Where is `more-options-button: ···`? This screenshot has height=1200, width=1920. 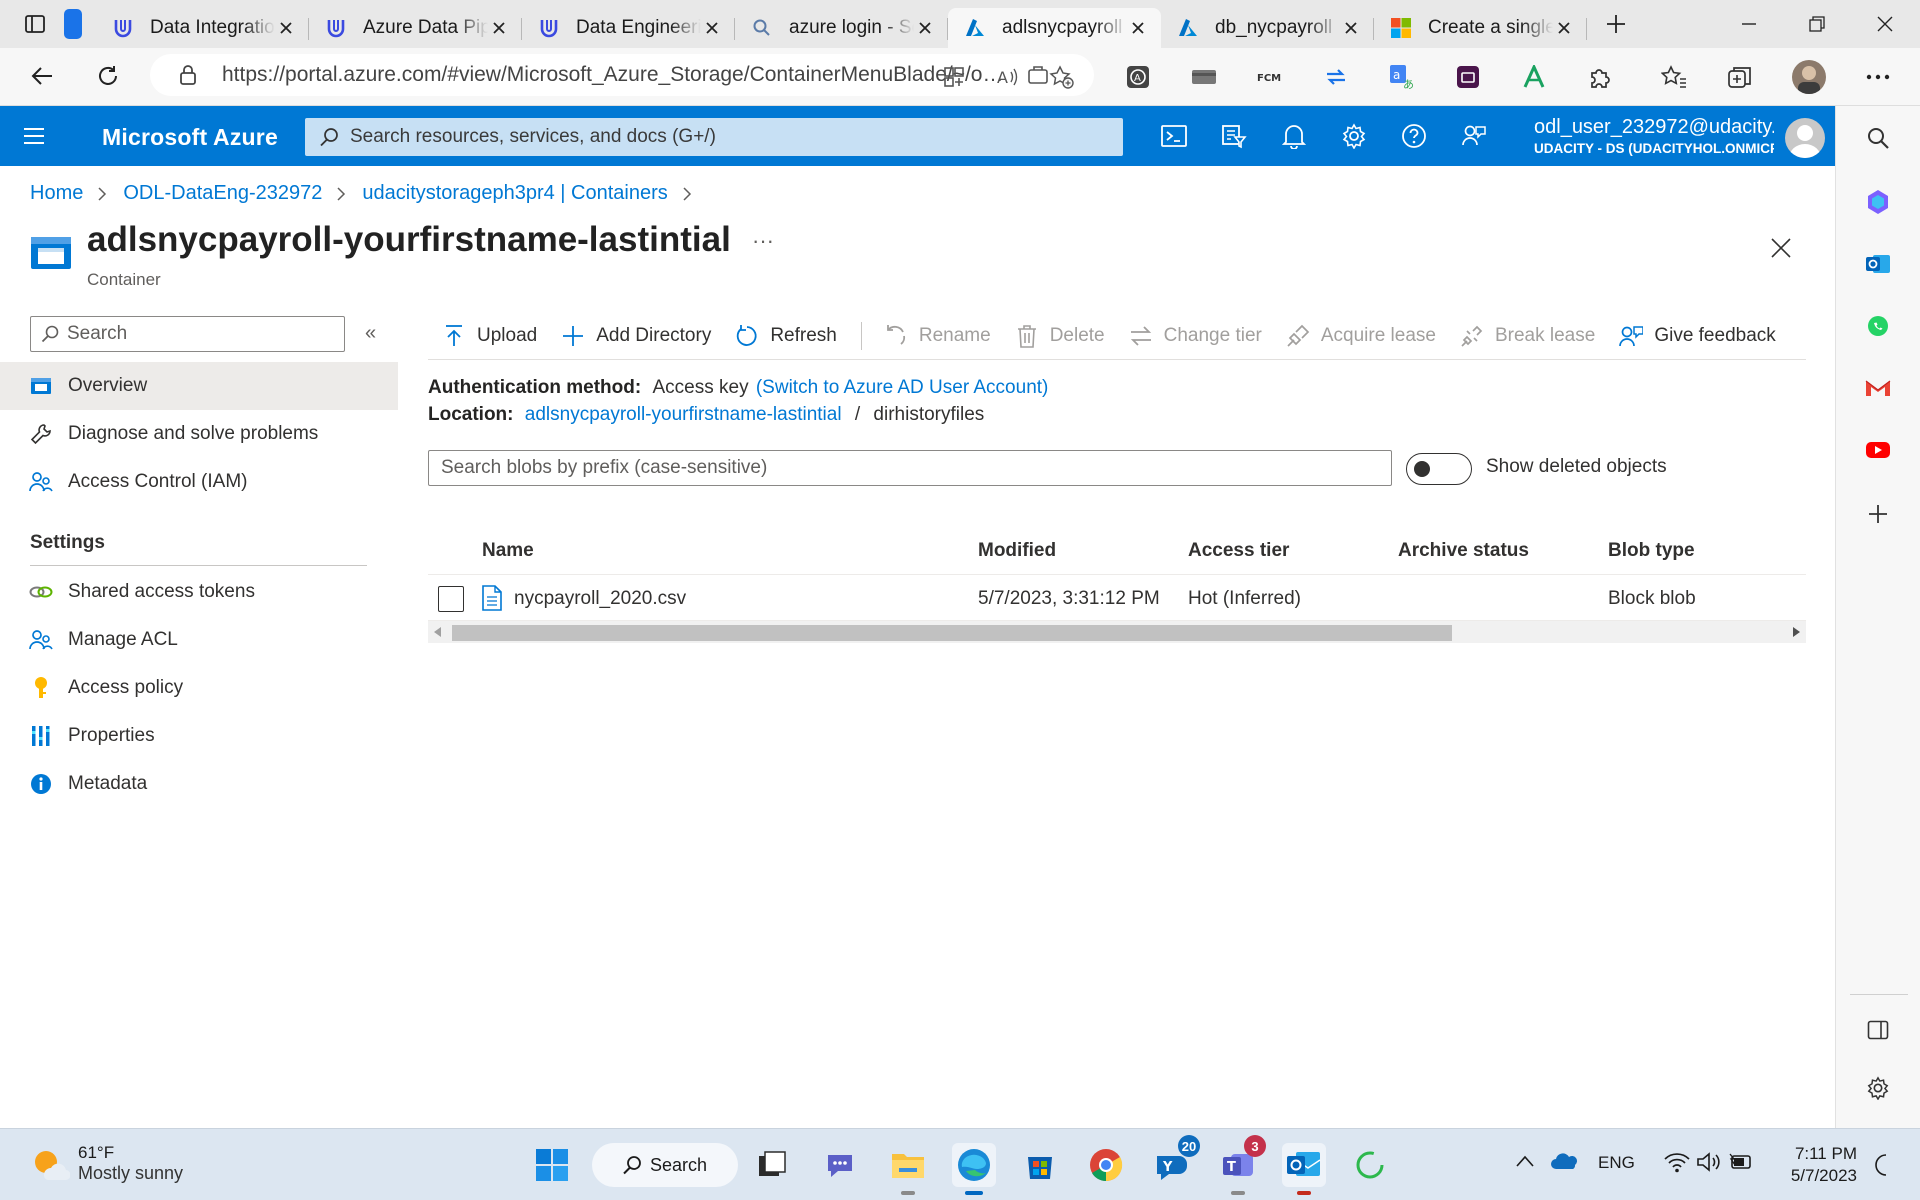
more-options-button: ··· is located at coordinates (763, 241).